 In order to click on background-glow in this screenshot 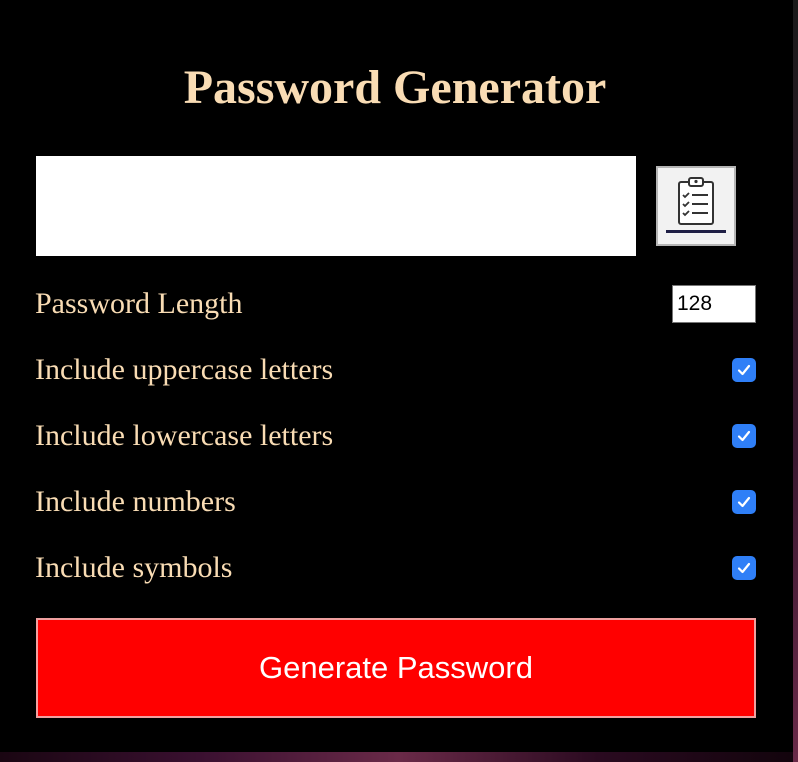, I will do `click(399, 757)`.